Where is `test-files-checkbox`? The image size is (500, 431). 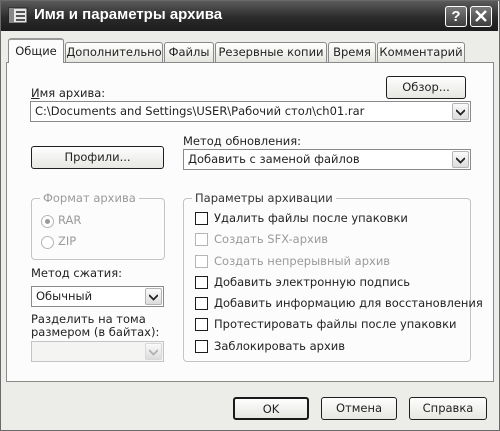
test-files-checkbox is located at coordinates (201, 324).